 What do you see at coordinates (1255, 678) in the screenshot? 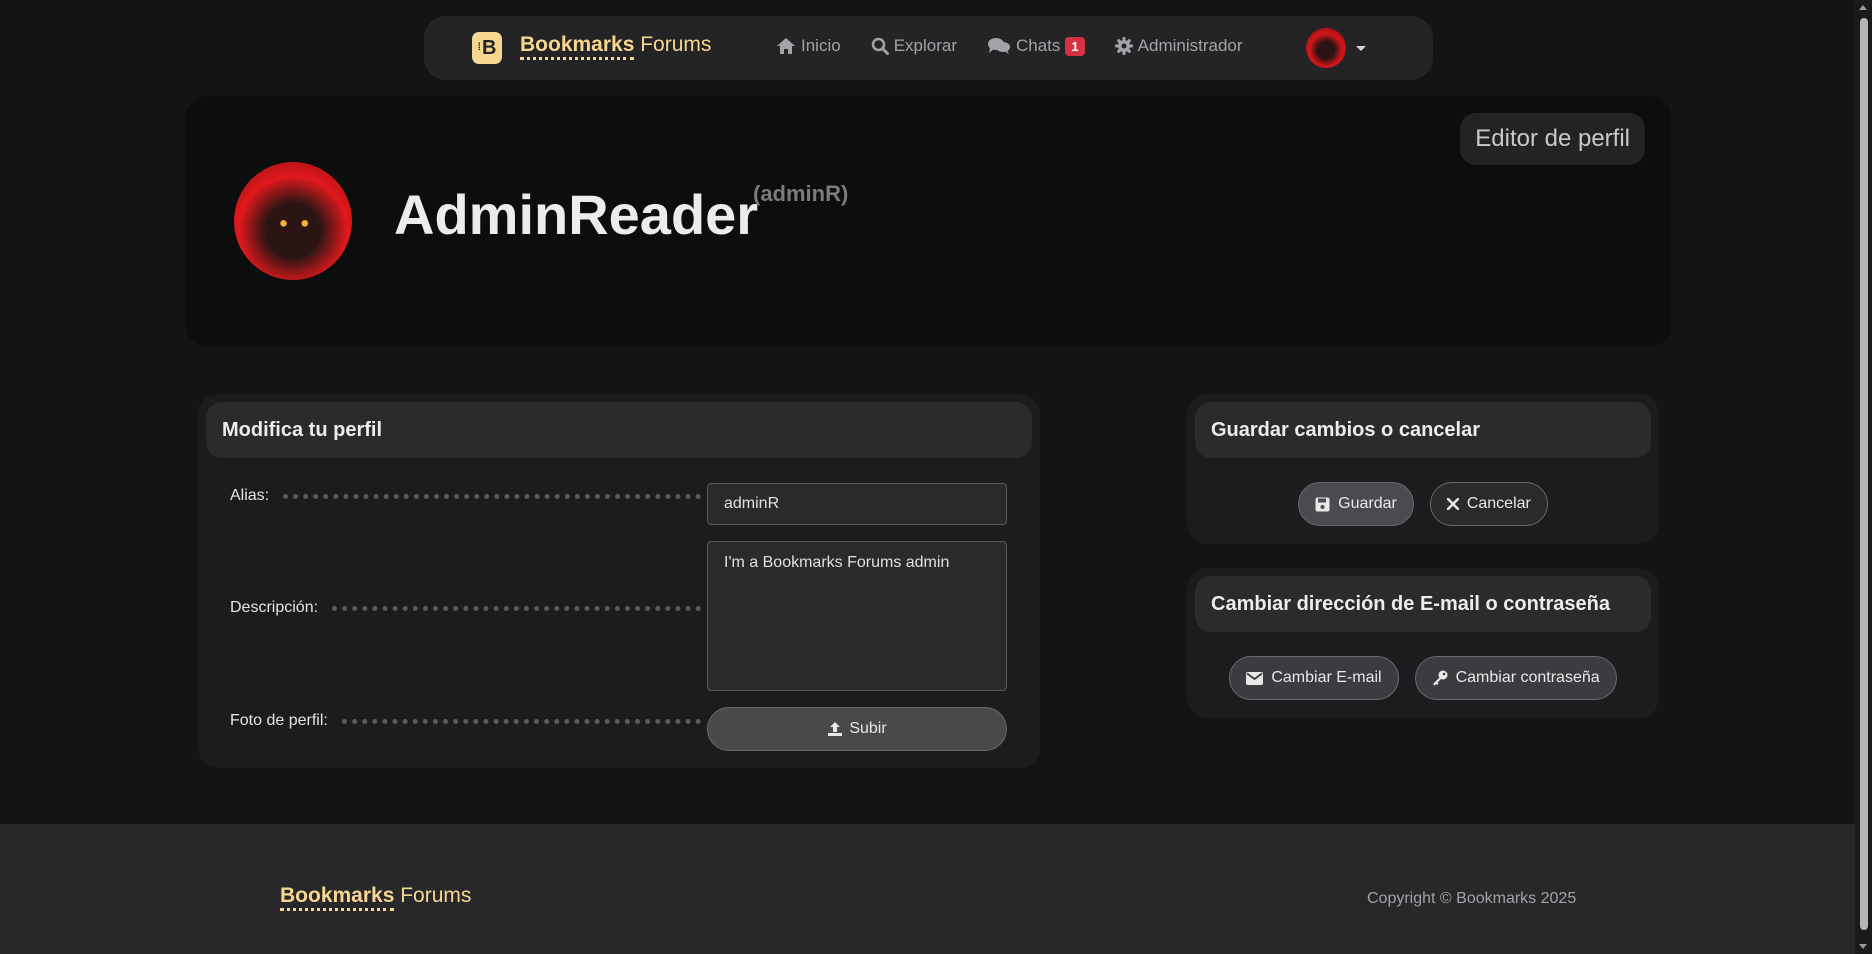
I see `envelope-icon` at bounding box center [1255, 678].